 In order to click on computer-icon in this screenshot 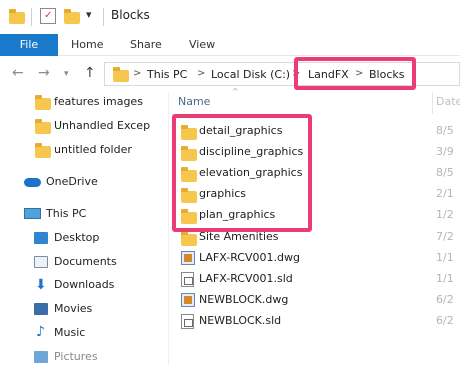, I will do `click(32, 213)`.